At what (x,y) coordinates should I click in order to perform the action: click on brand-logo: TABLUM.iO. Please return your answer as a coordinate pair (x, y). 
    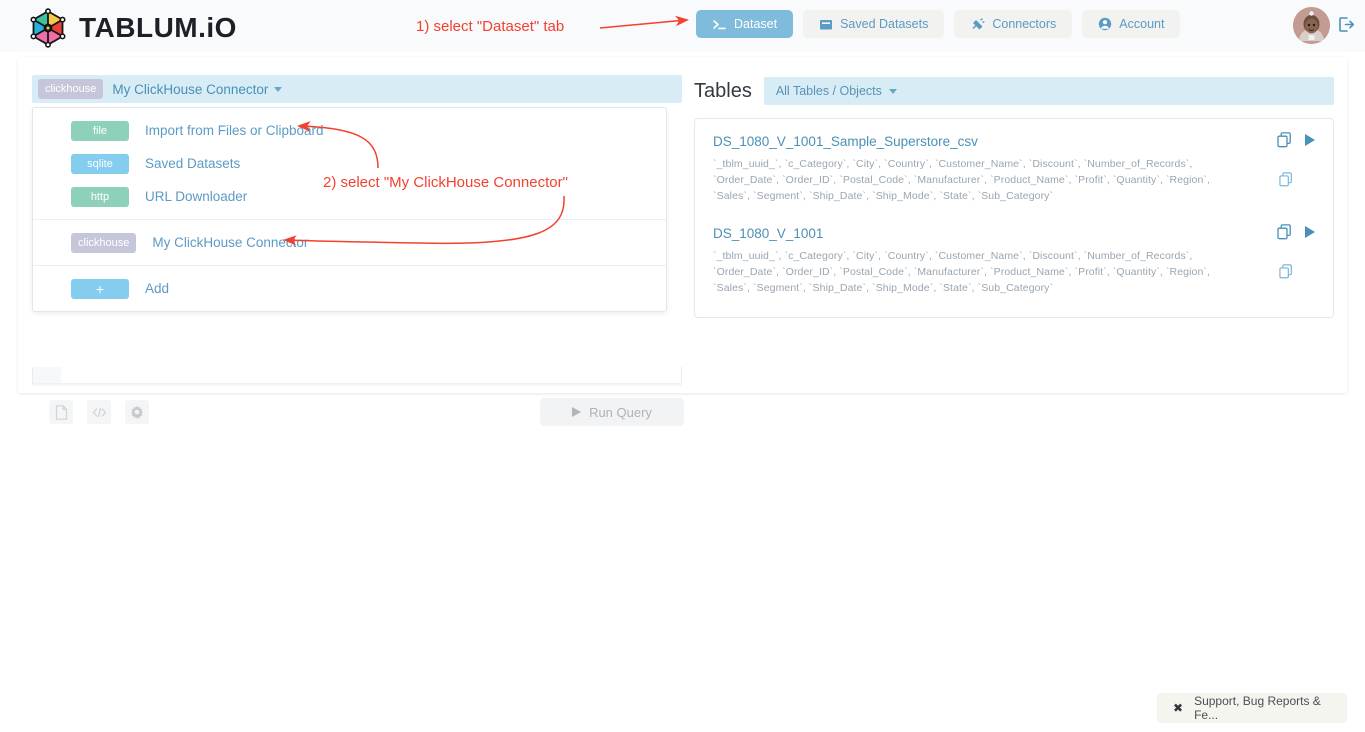
    Looking at the image, I should click on (131, 28).